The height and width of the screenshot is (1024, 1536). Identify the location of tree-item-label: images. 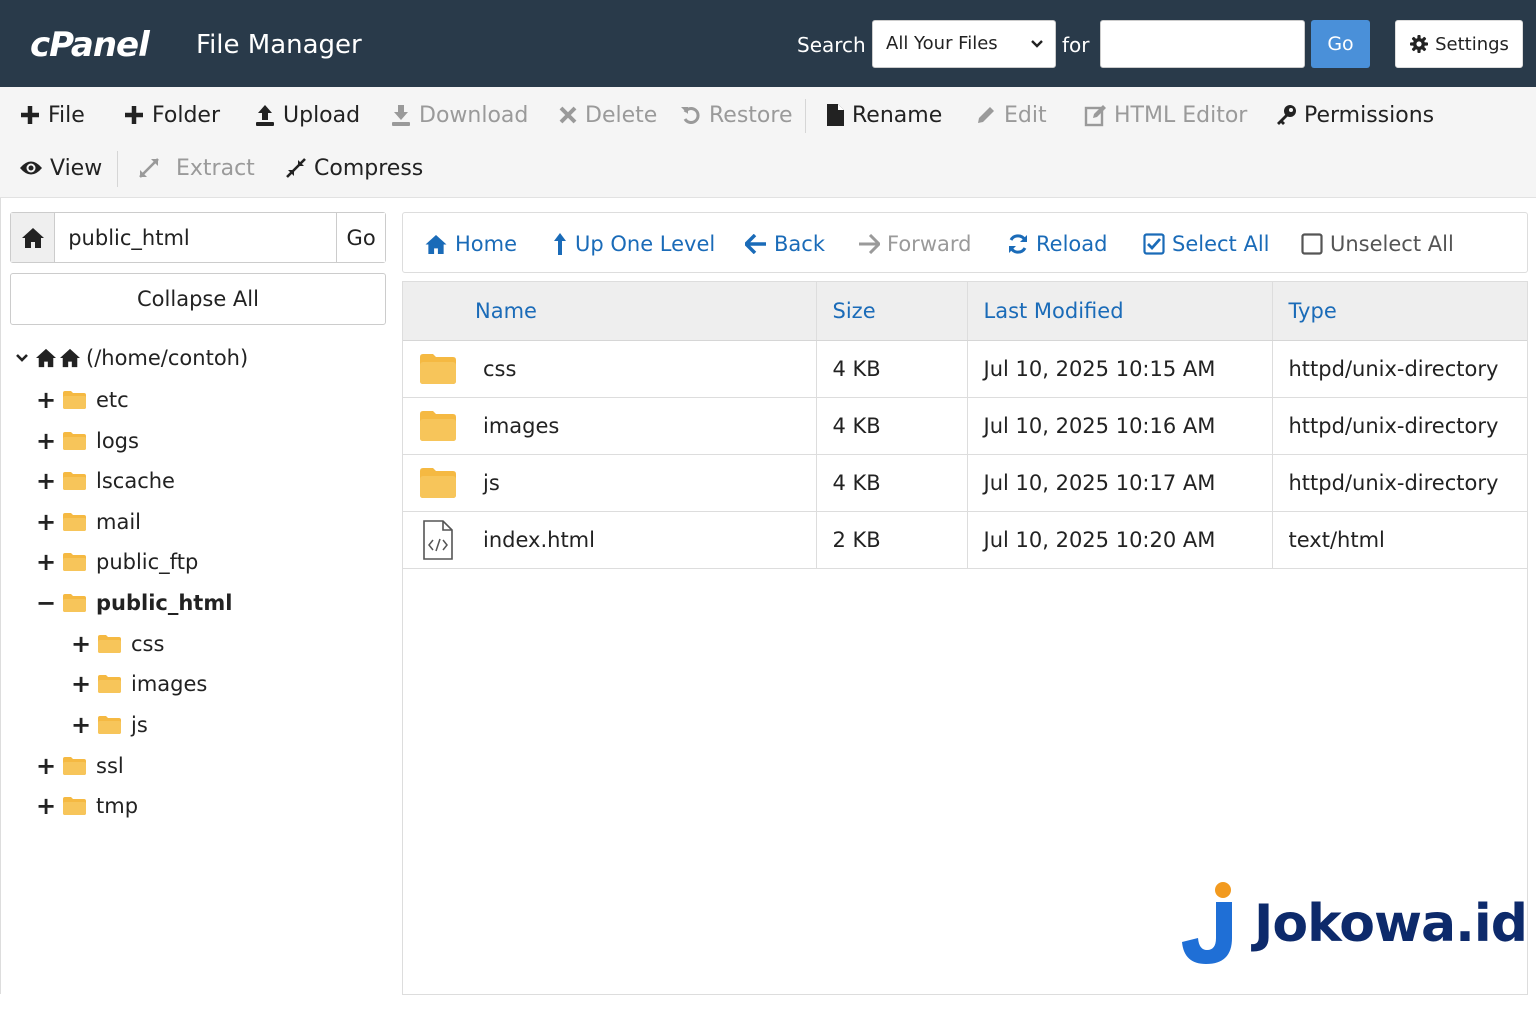
(169, 684).